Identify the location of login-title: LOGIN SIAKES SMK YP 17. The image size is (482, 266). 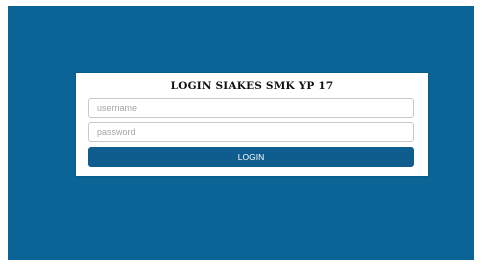
(252, 86).